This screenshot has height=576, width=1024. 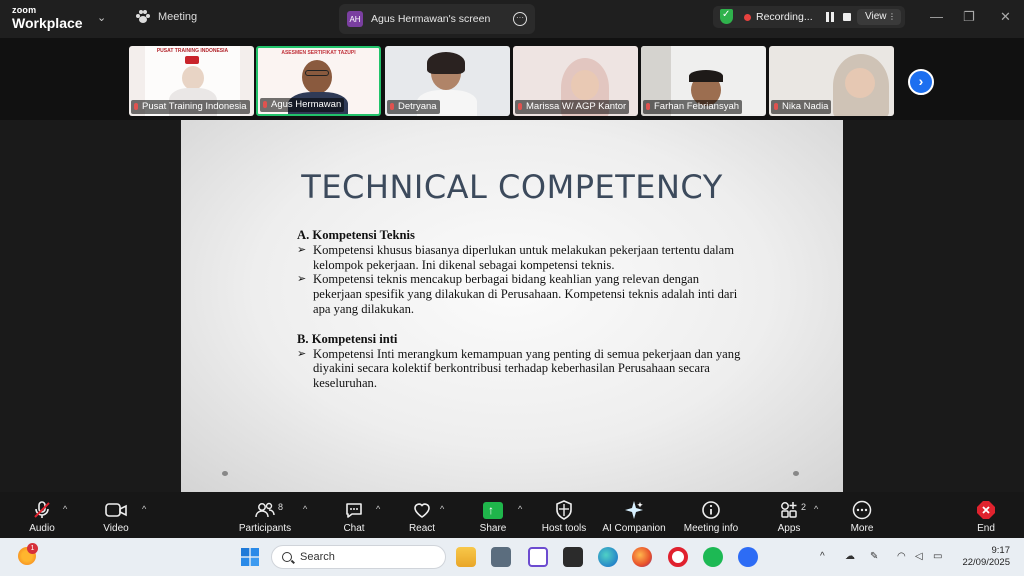 What do you see at coordinates (969, 17) in the screenshot?
I see `restore-icon: ❐` at bounding box center [969, 17].